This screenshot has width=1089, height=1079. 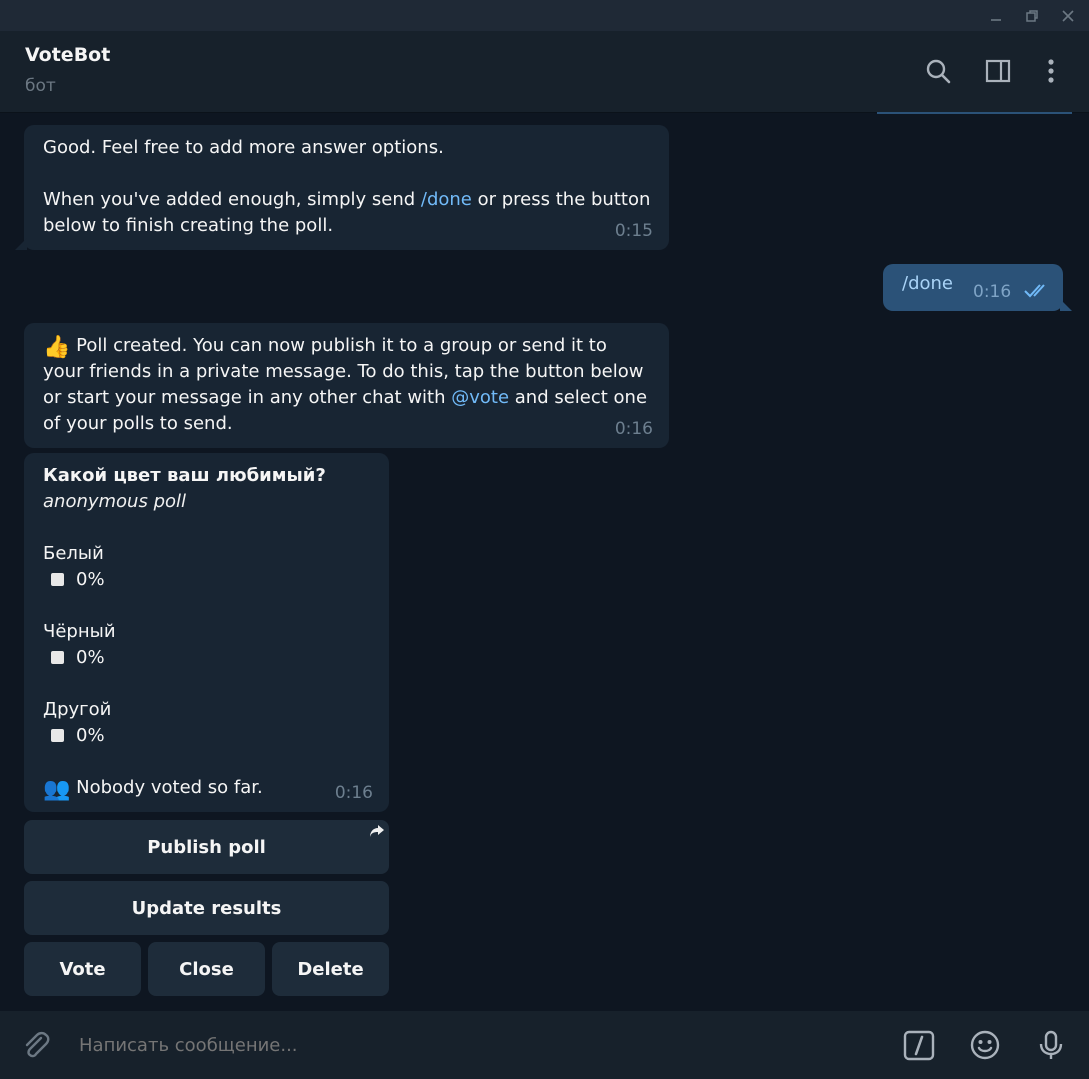 I want to click on close-icon, so click(x=1068, y=16).